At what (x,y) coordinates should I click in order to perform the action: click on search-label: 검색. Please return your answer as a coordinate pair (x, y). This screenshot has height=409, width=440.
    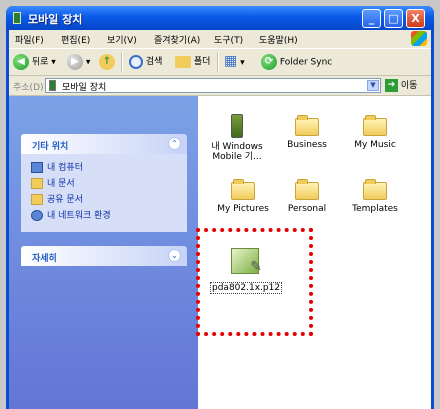
    Looking at the image, I should click on (154, 62).